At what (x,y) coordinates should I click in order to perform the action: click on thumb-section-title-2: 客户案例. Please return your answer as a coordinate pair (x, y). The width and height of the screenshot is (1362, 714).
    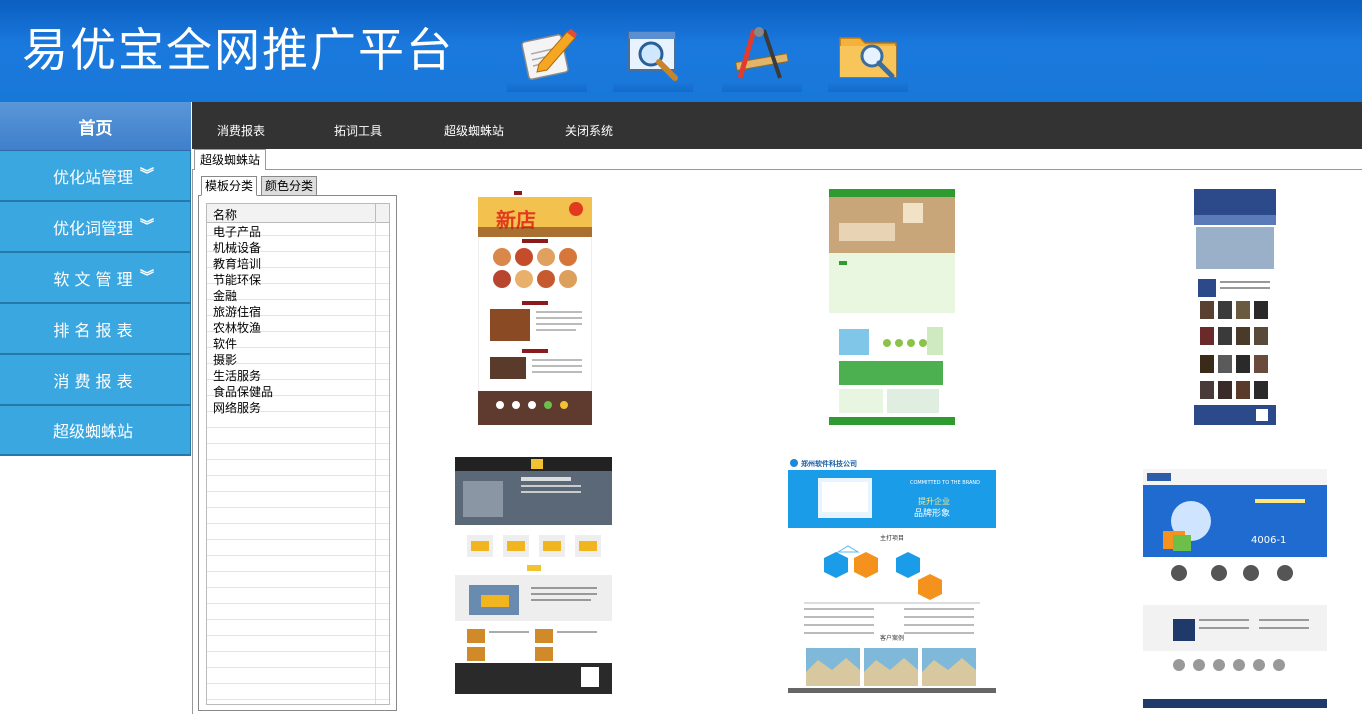
    Looking at the image, I should click on (892, 638).